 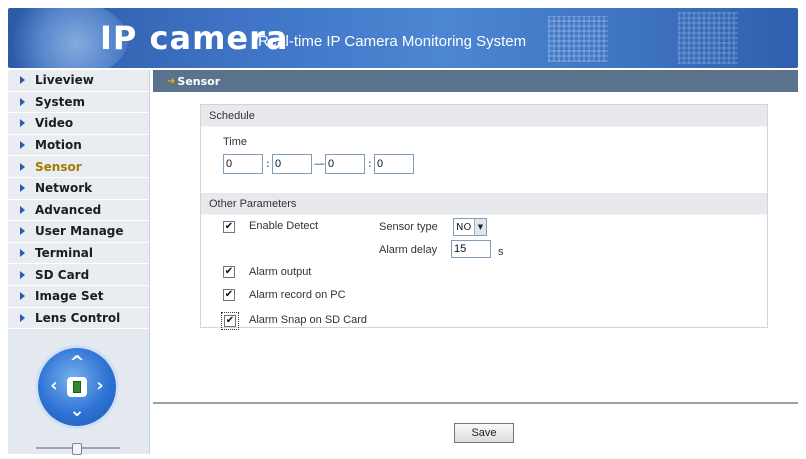 I want to click on sidebar-item-label: Motion, so click(x=58, y=145).